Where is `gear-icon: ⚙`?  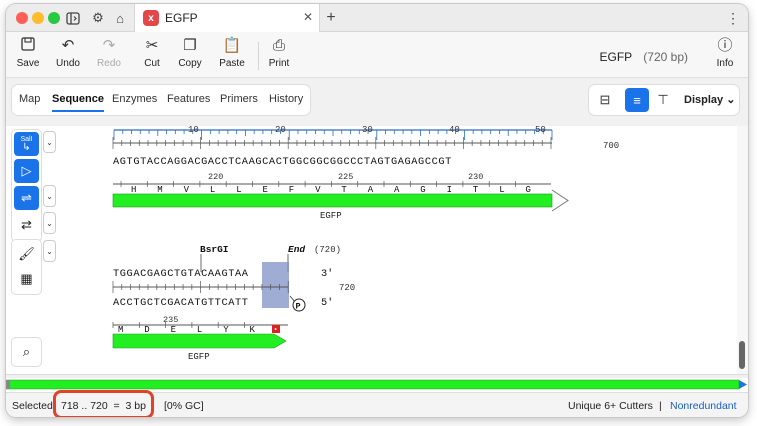
gear-icon: ⚙ is located at coordinates (98, 18).